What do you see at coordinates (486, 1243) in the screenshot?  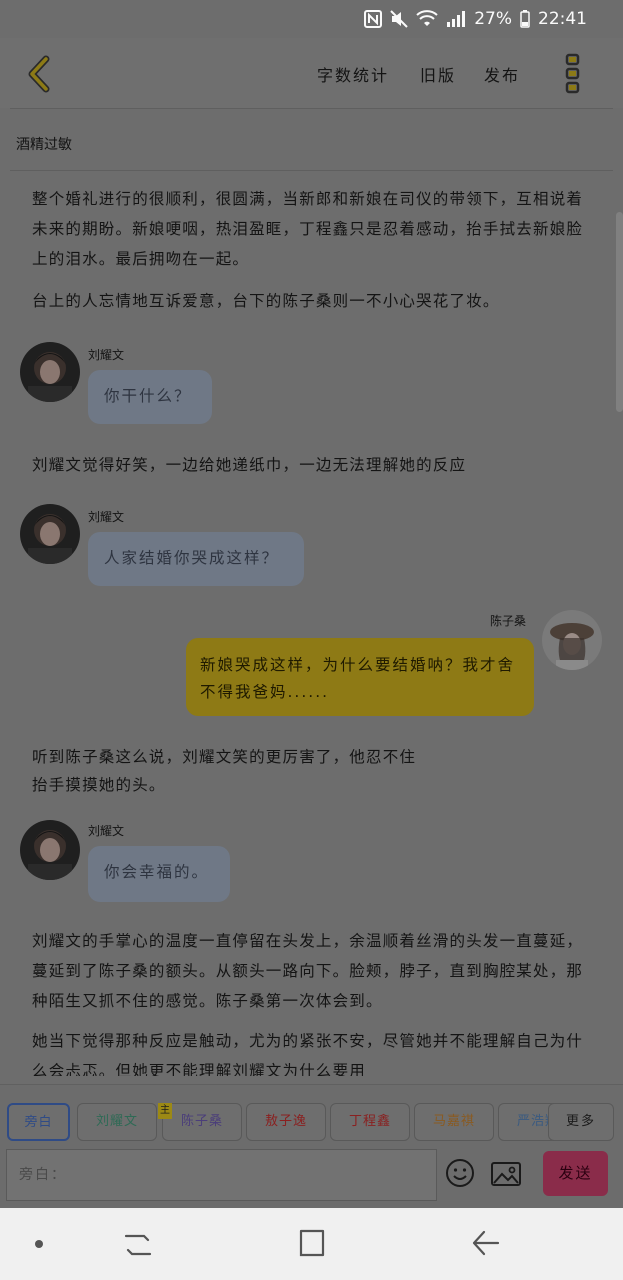 I see `back-nav-icon` at bounding box center [486, 1243].